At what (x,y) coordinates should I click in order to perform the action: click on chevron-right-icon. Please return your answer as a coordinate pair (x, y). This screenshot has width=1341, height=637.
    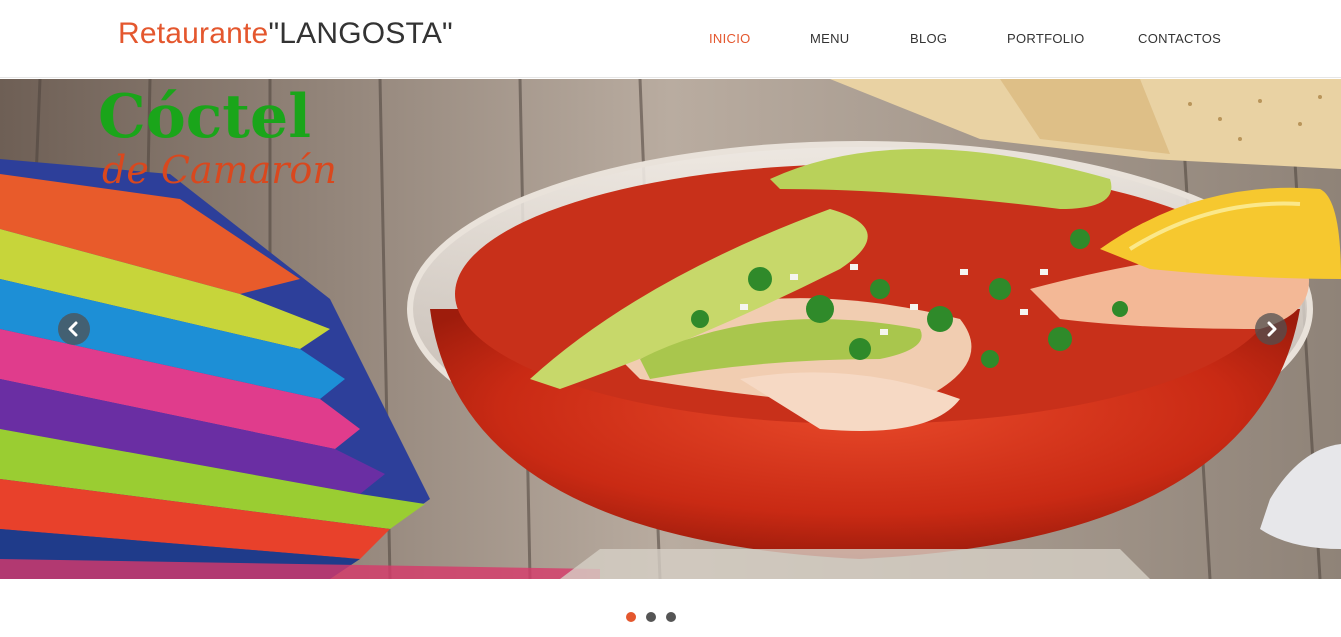
    Looking at the image, I should click on (1272, 329).